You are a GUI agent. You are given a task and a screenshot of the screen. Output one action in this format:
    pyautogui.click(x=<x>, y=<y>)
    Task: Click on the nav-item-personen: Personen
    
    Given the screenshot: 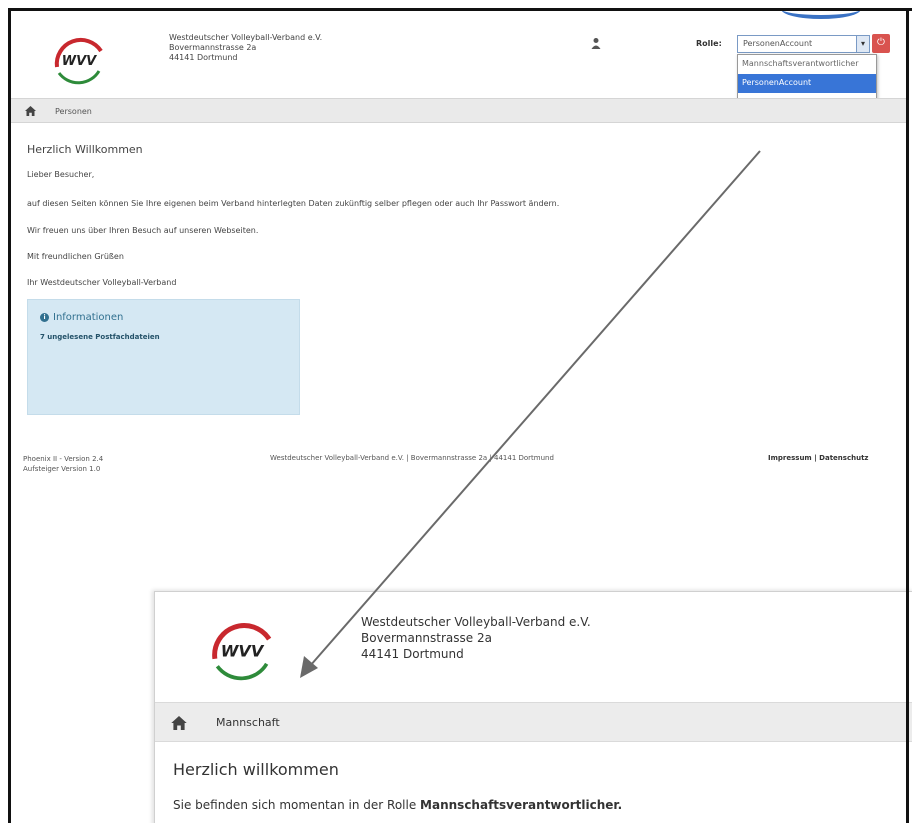 What is the action you would take?
    pyautogui.click(x=73, y=111)
    